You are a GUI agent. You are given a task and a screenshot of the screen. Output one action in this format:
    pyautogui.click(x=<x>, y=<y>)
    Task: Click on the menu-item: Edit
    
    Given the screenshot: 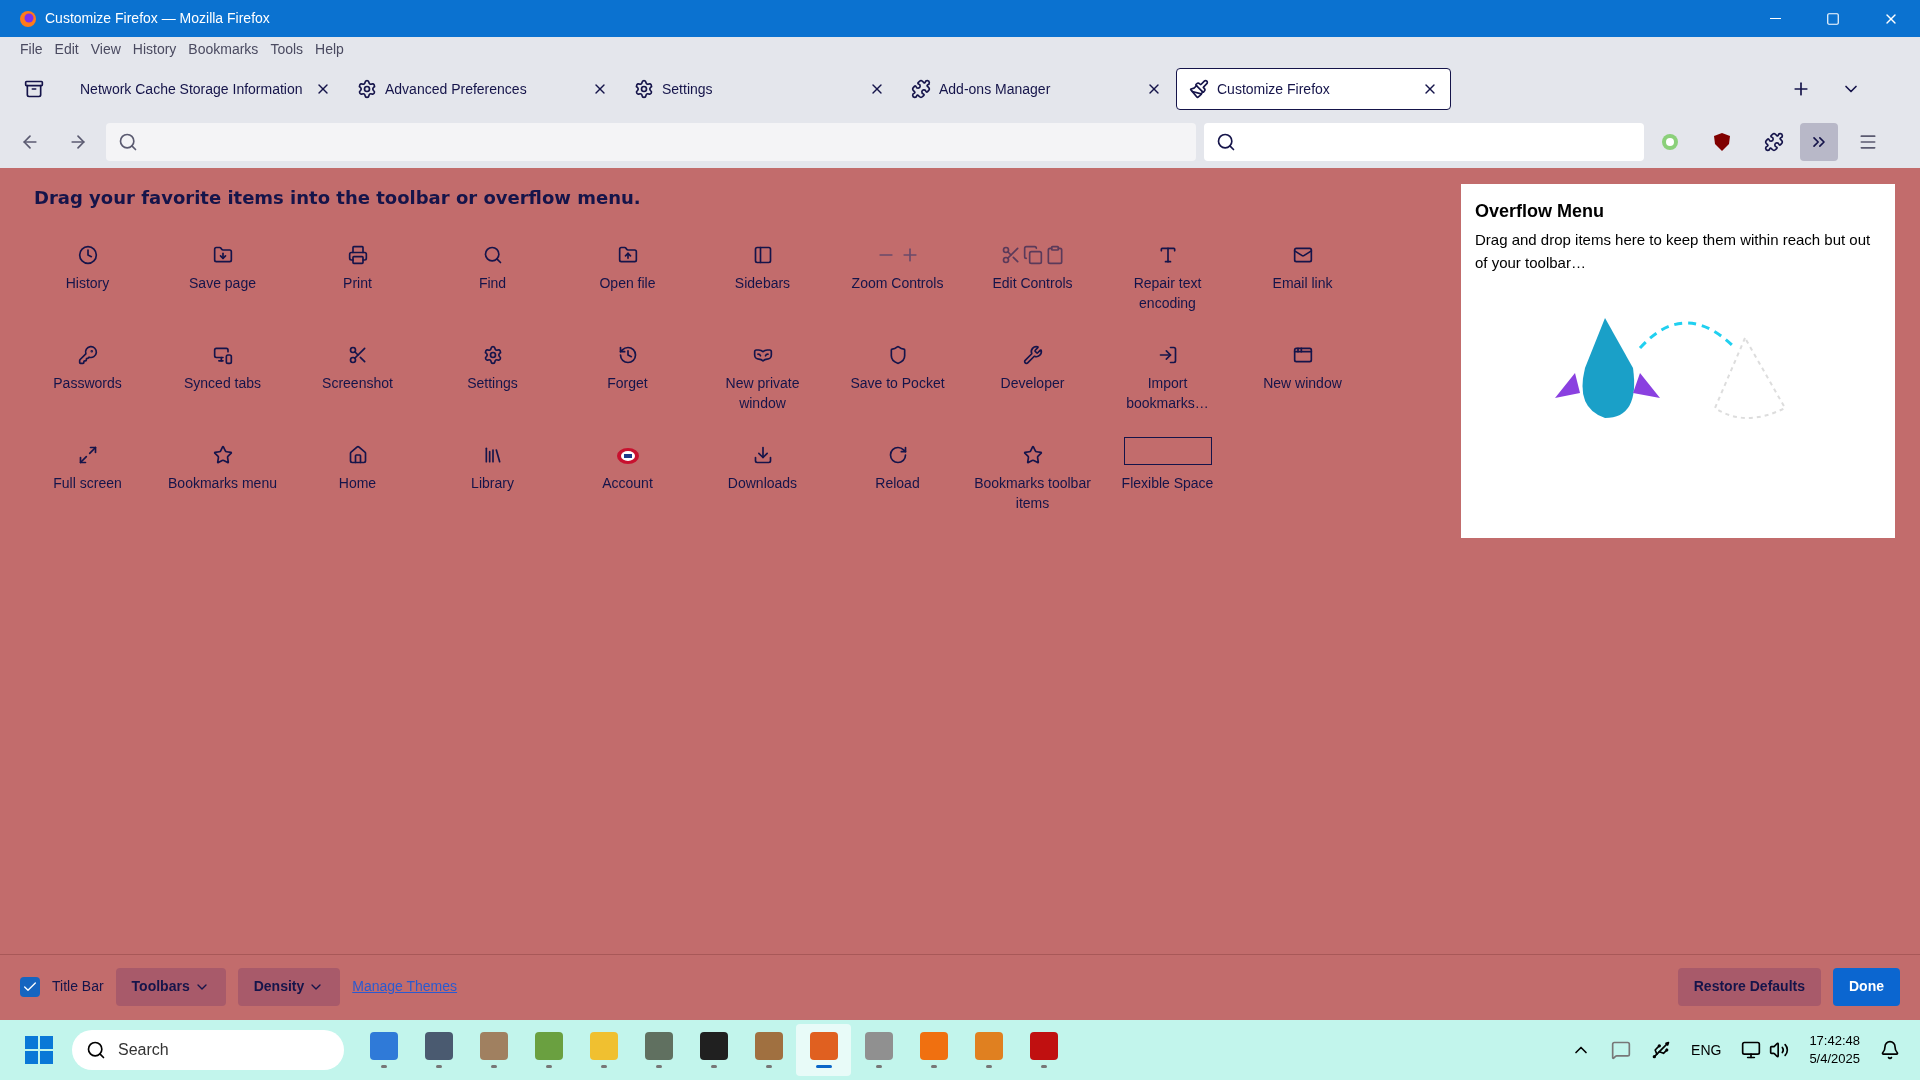 What is the action you would take?
    pyautogui.click(x=66, y=49)
    